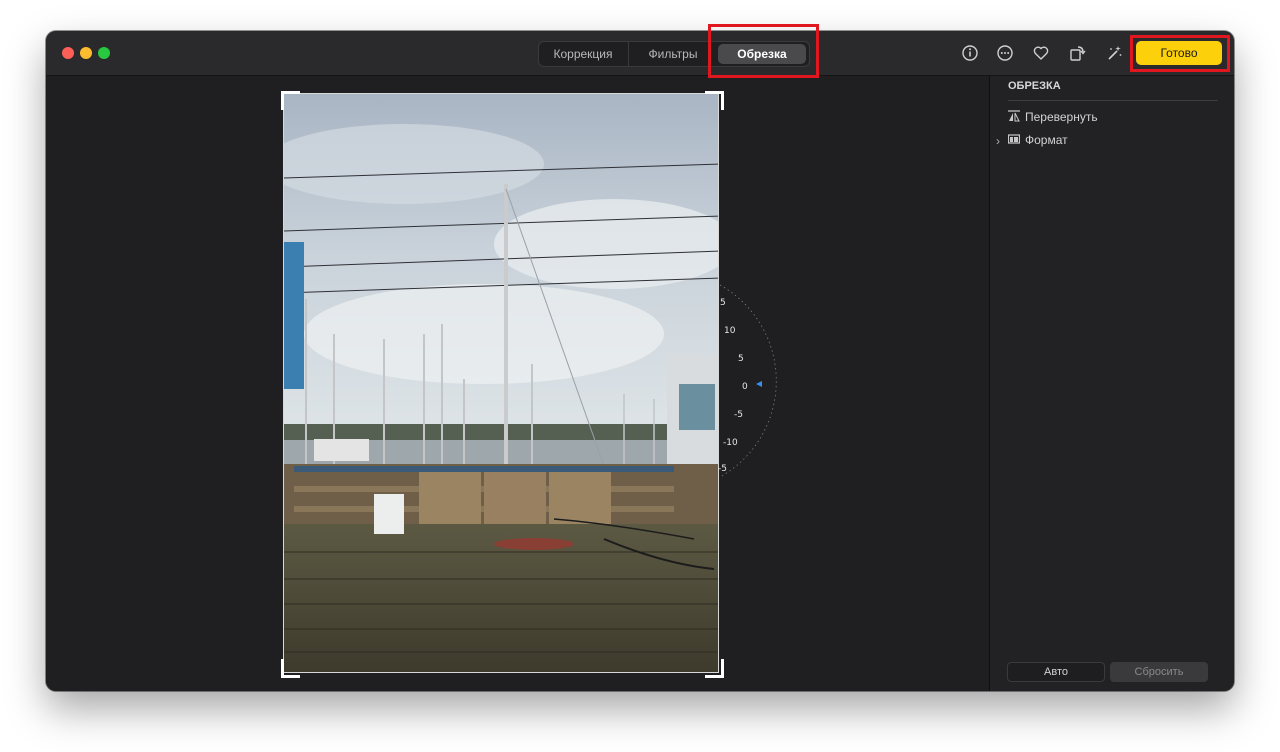  I want to click on crop-handle-bottom-right, so click(714, 668).